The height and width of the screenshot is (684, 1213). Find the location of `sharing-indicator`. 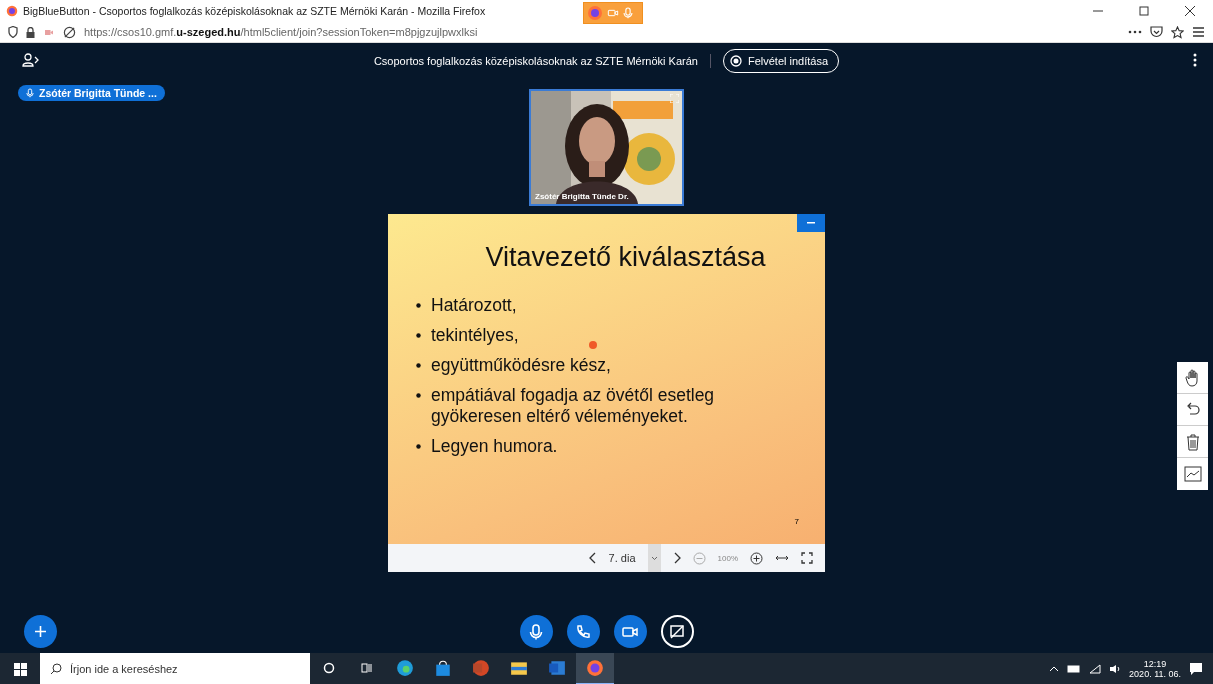

sharing-indicator is located at coordinates (613, 13).